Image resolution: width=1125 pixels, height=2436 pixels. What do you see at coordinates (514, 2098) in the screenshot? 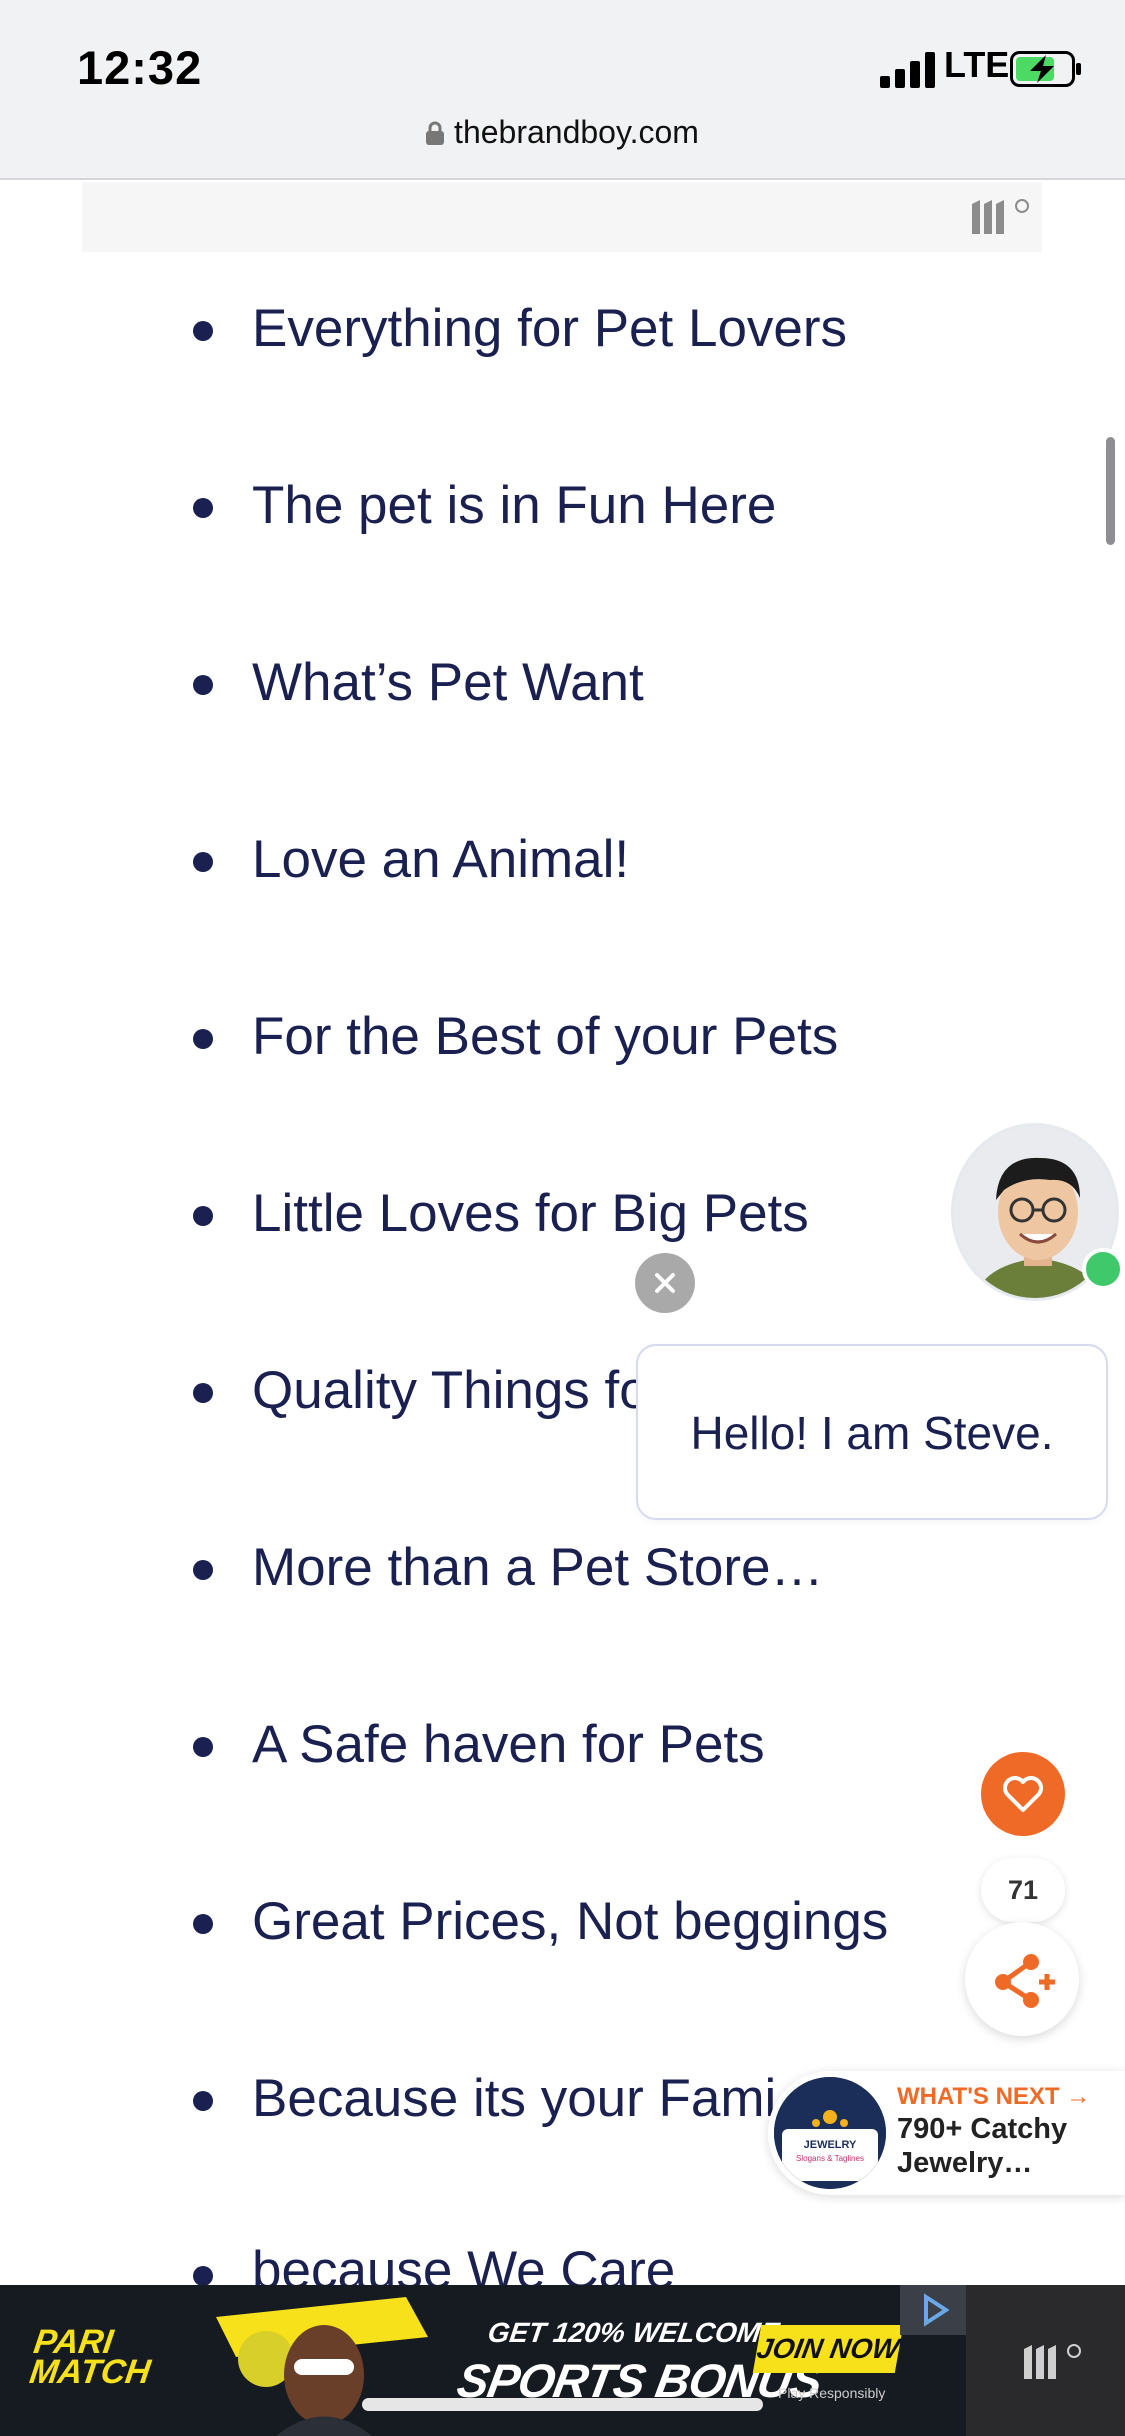
I see `slogan-text: Because its your Fami` at bounding box center [514, 2098].